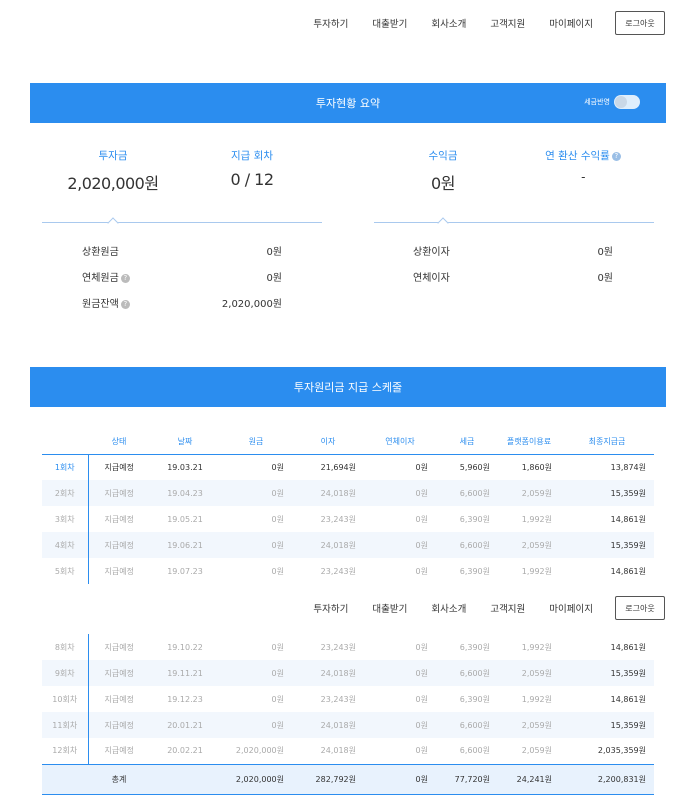 Image resolution: width=683 pixels, height=802 pixels. What do you see at coordinates (252, 156) in the screenshot?
I see `round-label: 지급 회차` at bounding box center [252, 156].